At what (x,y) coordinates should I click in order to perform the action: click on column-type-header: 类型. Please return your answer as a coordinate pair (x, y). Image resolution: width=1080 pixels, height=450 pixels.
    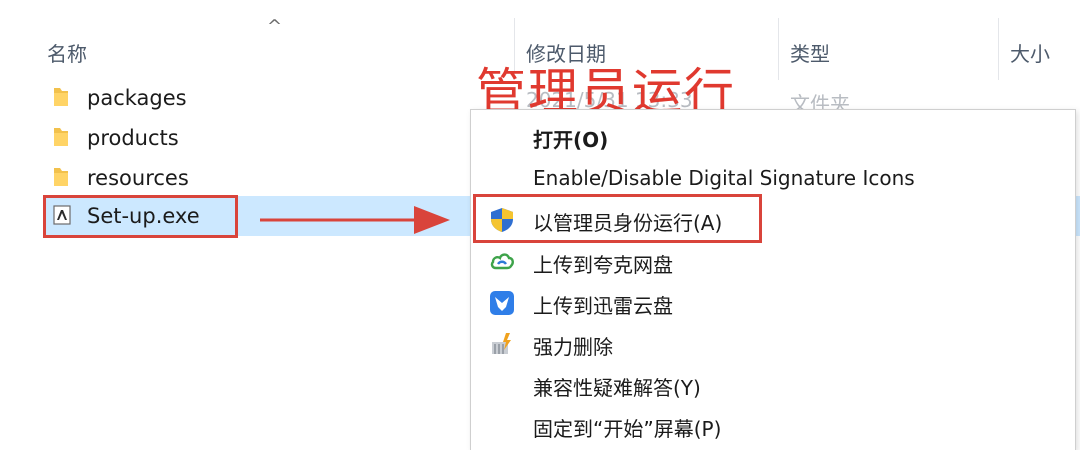
    Looking at the image, I should click on (810, 52).